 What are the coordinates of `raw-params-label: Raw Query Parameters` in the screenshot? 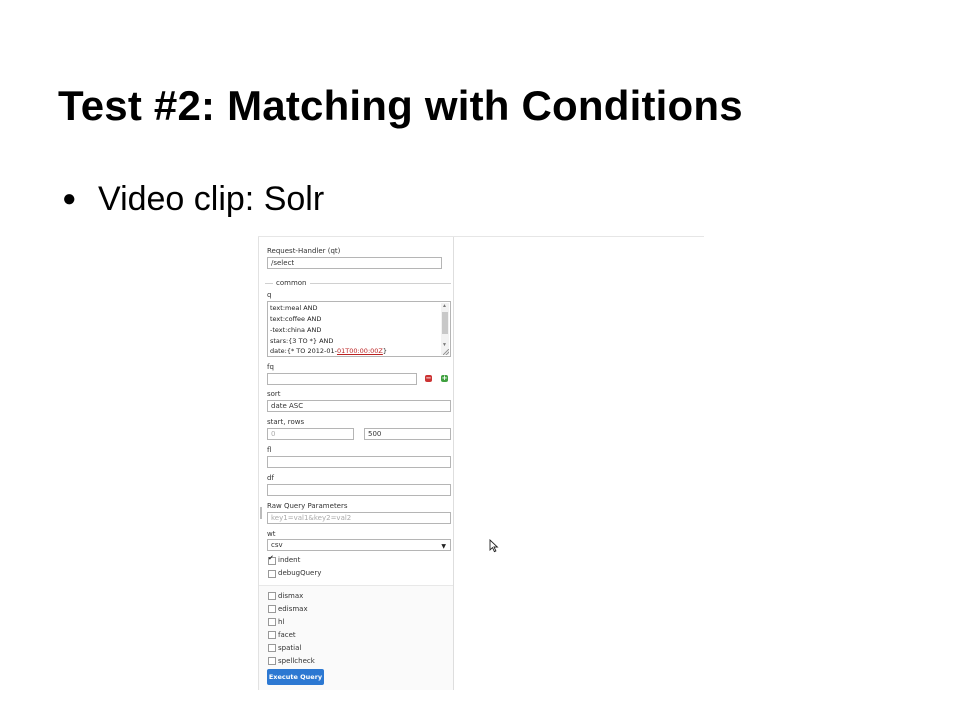 It's located at (307, 506).